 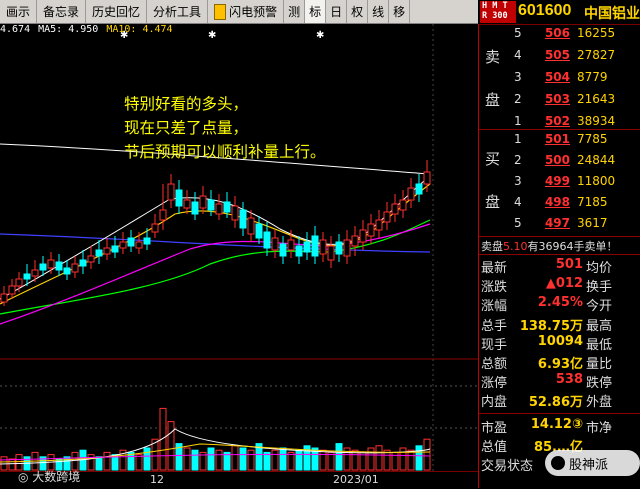 What do you see at coordinates (356, 479) in the screenshot?
I see `date-label-2023-01: 2023/01` at bounding box center [356, 479].